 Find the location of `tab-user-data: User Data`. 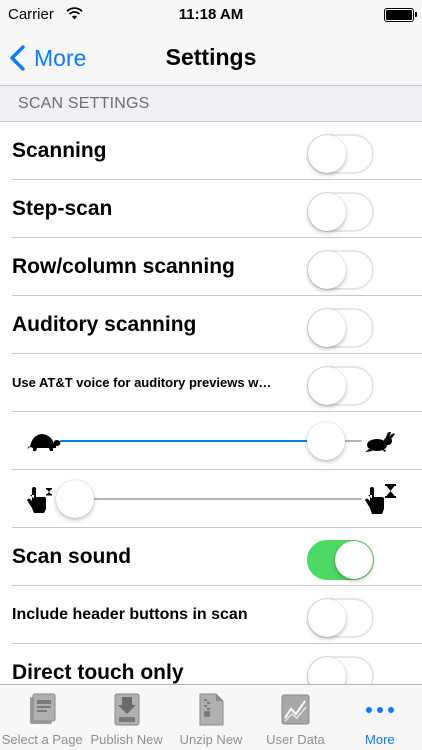

tab-user-data: User Data is located at coordinates (295, 717).